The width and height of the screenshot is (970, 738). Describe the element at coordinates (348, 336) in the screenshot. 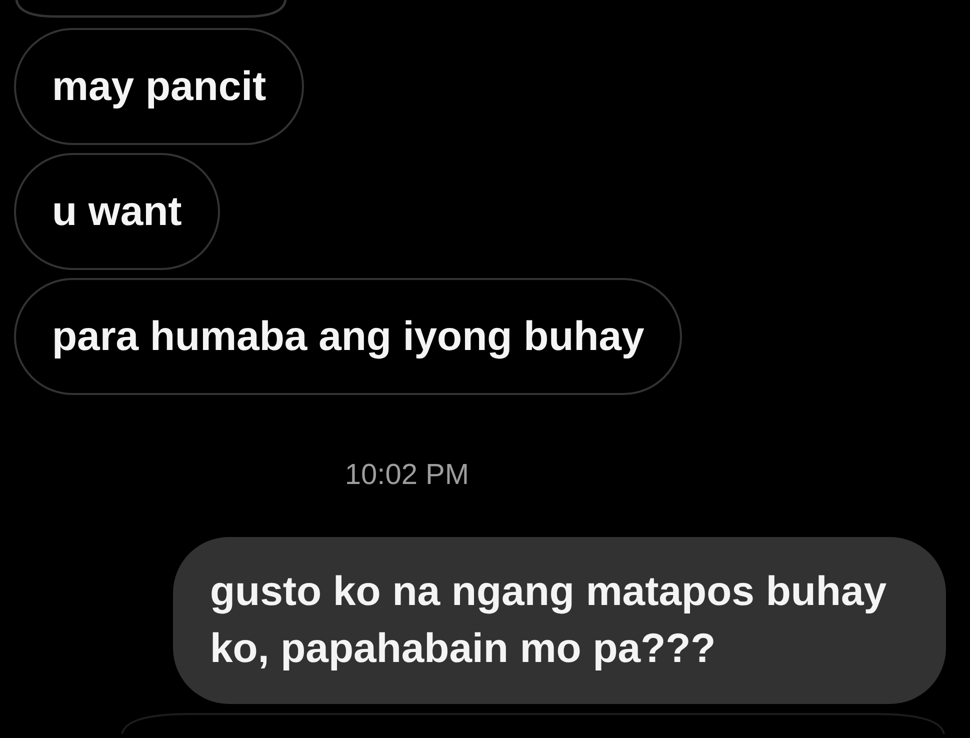

I see `message-bubble: para humaba ang iyong buhay` at that location.